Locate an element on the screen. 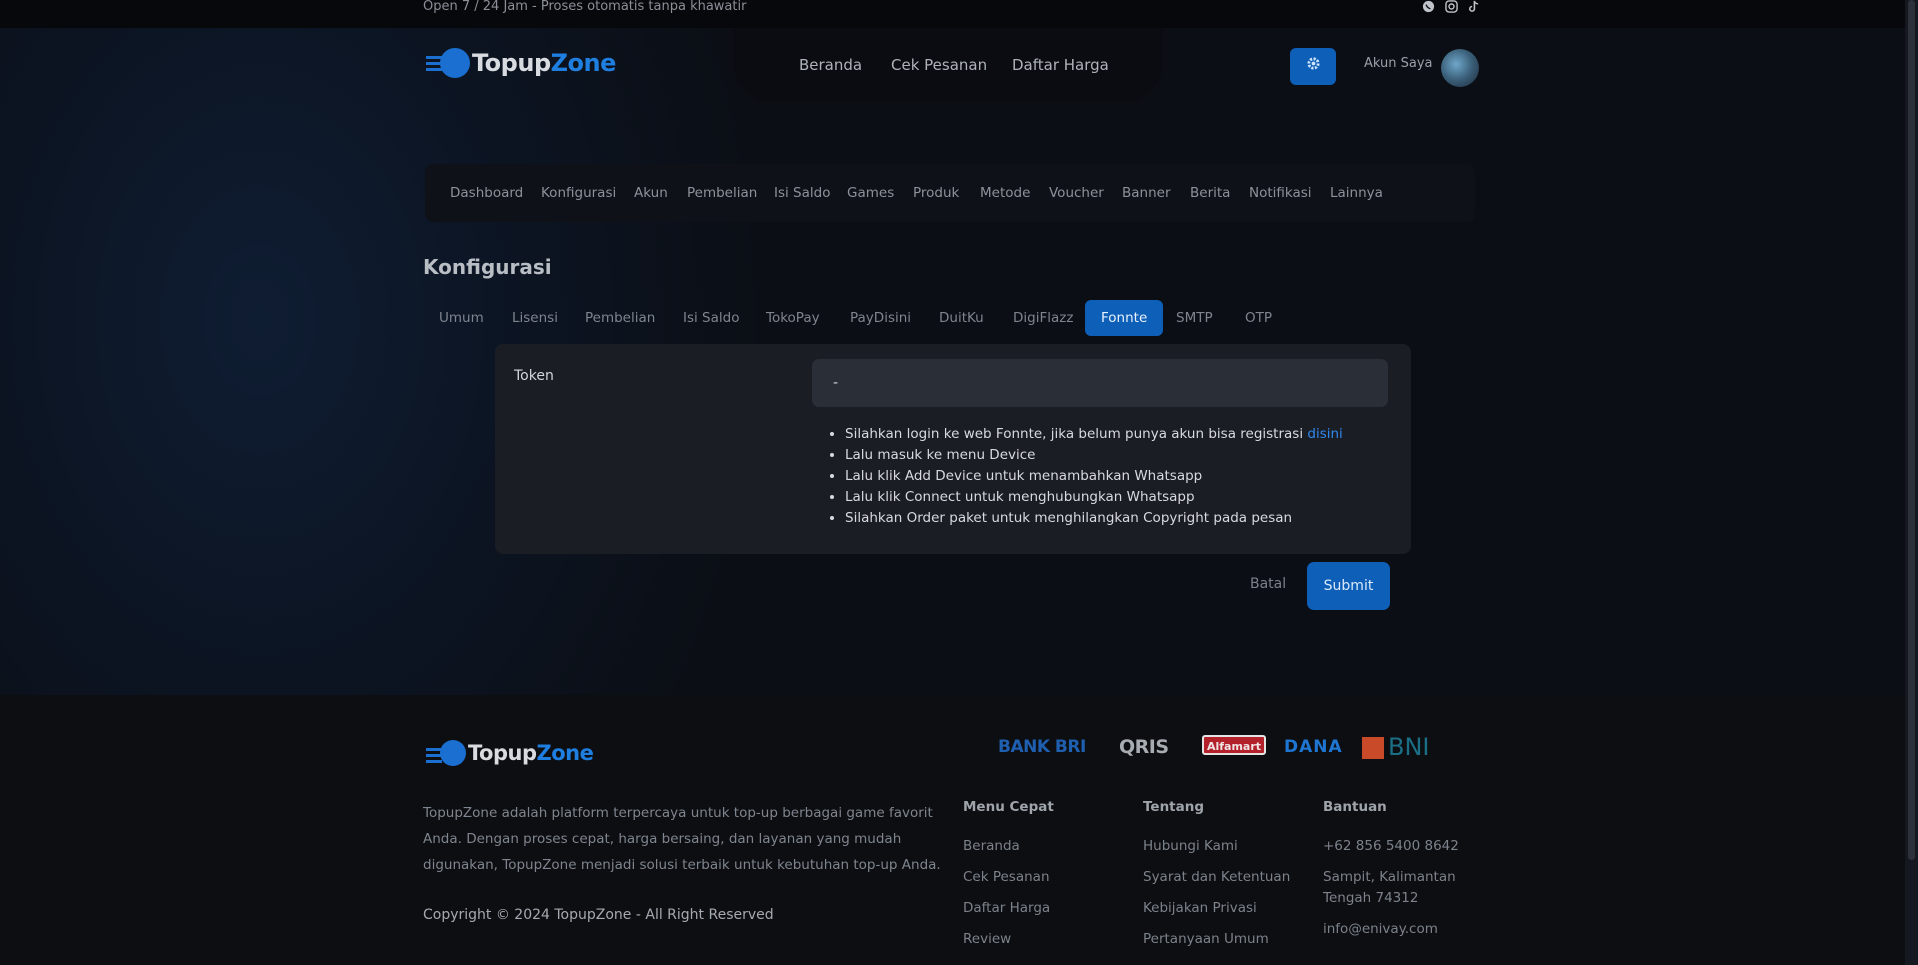 Image resolution: width=1918 pixels, height=965 pixels. tab-duitku: DuitKu is located at coordinates (961, 318).